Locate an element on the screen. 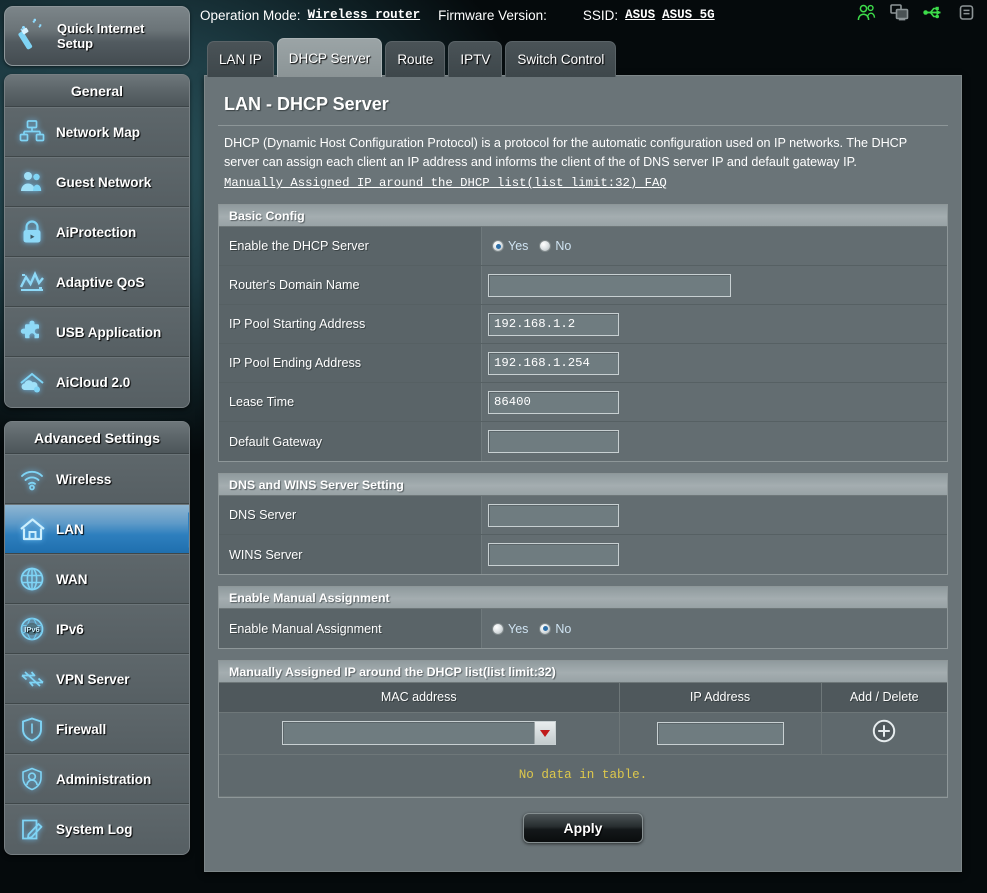  apply-button: Apply is located at coordinates (583, 827).